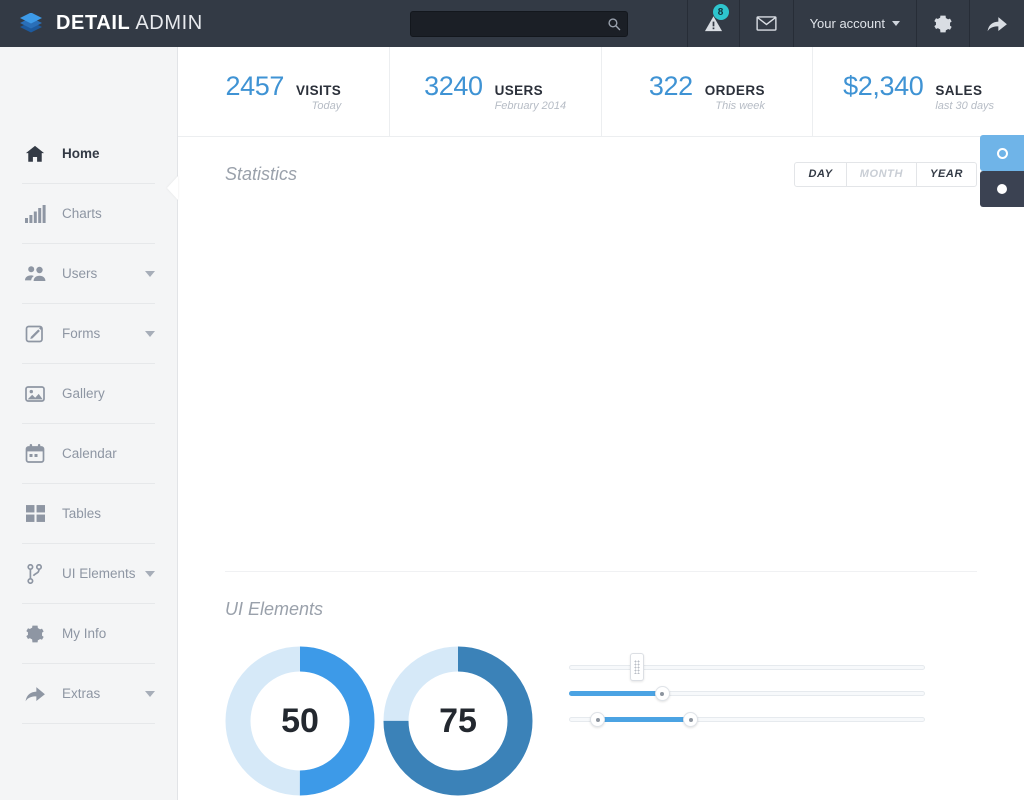  I want to click on sidebar-item-label: Gallery, so click(83, 393).